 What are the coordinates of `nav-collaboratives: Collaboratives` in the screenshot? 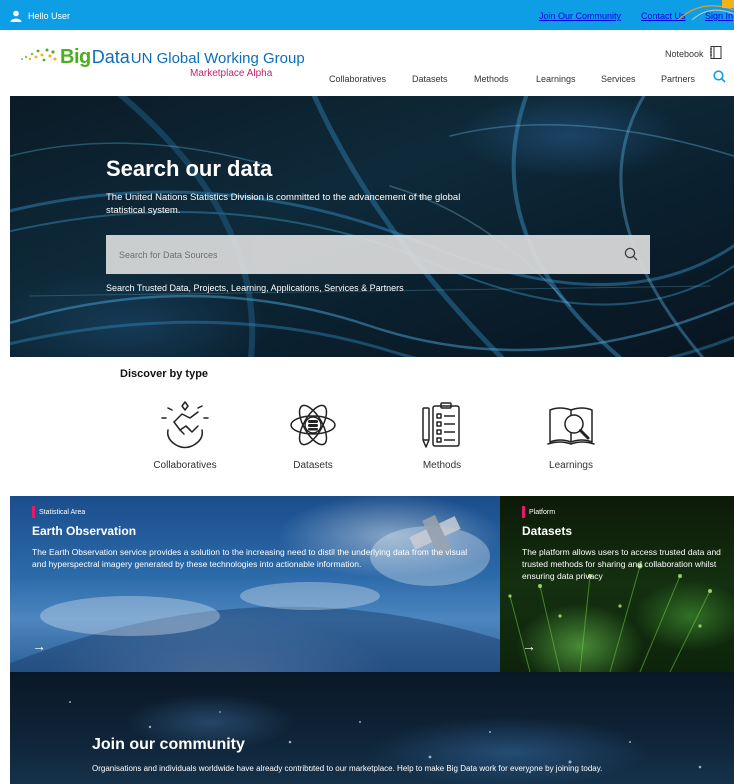 It's located at (357, 79).